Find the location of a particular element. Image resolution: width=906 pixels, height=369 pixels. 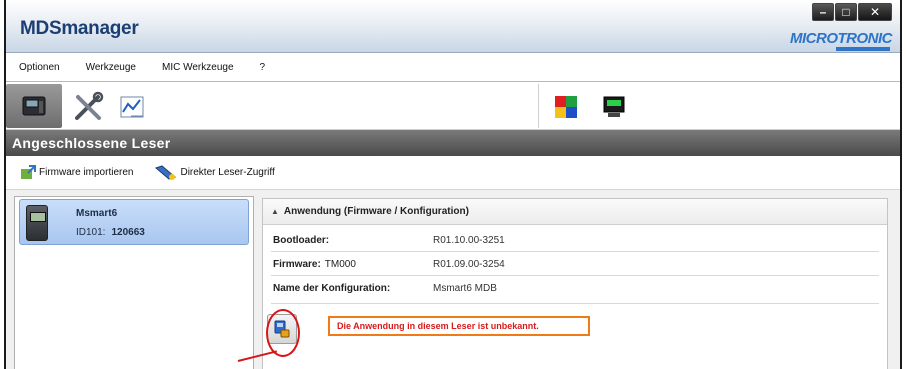

menu-item-werkzeuge: Werkzeuge is located at coordinates (111, 67).